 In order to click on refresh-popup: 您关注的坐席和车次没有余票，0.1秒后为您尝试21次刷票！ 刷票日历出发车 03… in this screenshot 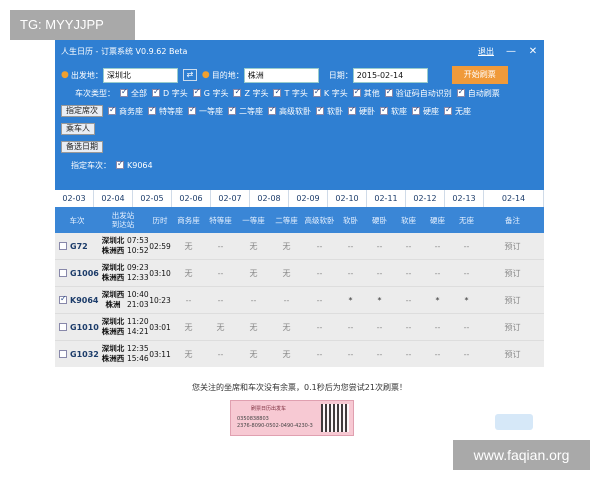, I will do `click(299, 403)`.